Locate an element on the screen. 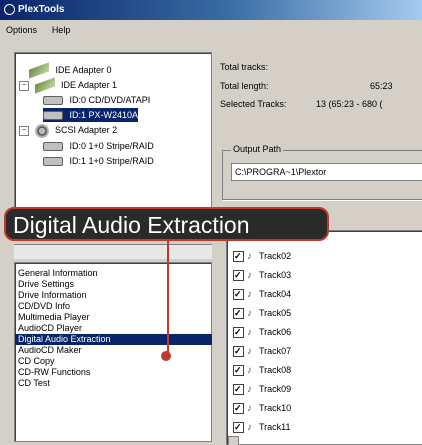 This screenshot has width=422, height=445. track-label: Track09 is located at coordinates (275, 389).